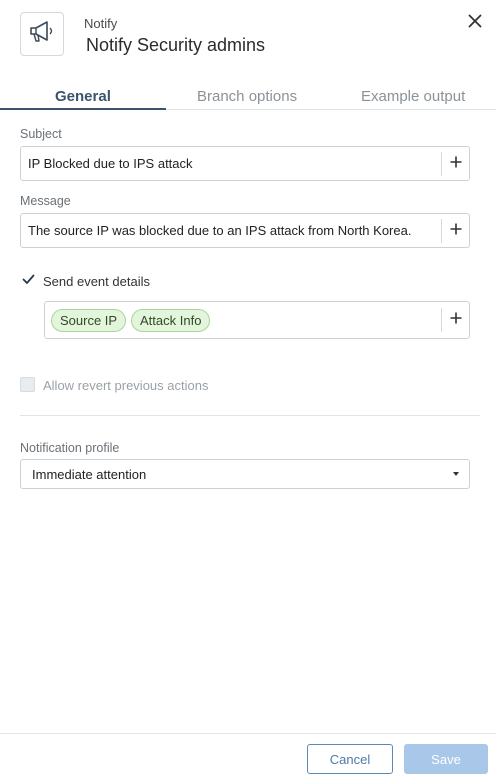  I want to click on message-label: Message, so click(45, 201).